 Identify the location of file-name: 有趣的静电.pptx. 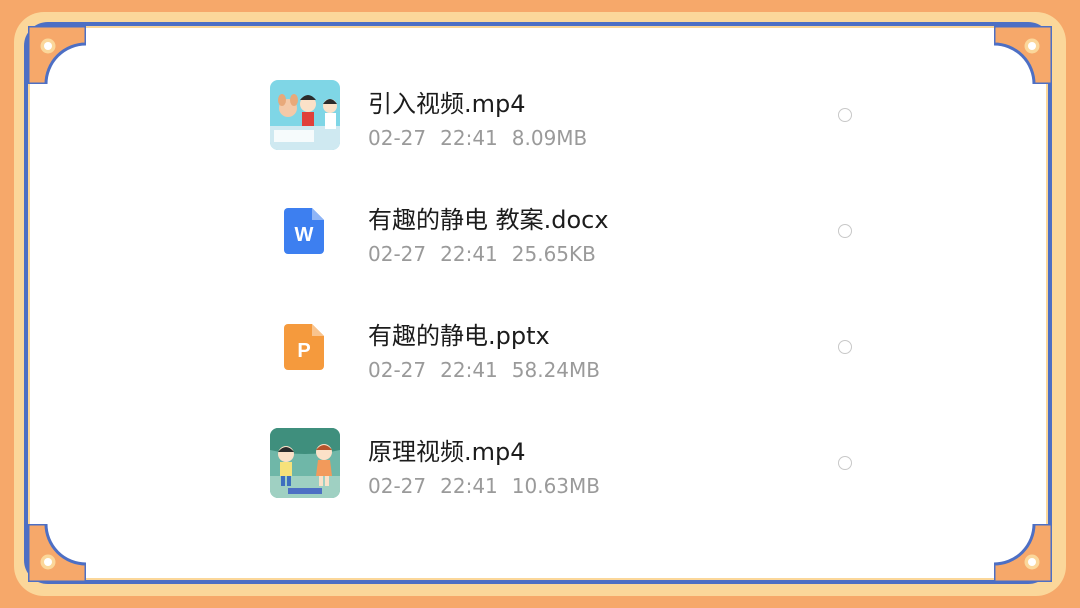
(459, 336).